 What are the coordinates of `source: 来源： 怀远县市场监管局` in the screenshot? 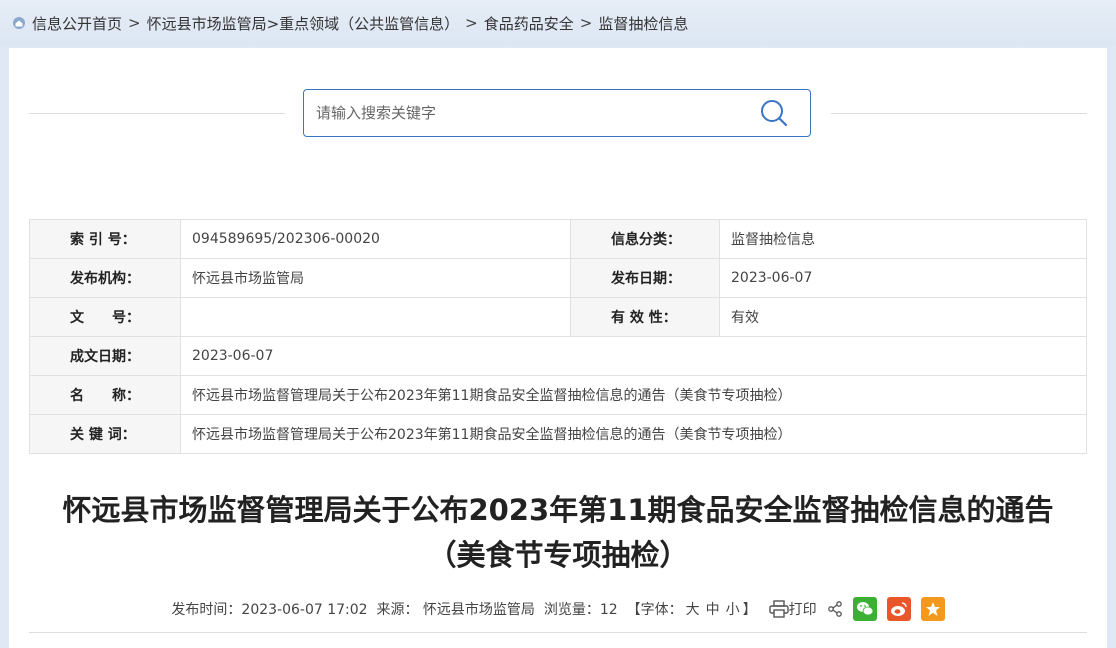 It's located at (455, 610).